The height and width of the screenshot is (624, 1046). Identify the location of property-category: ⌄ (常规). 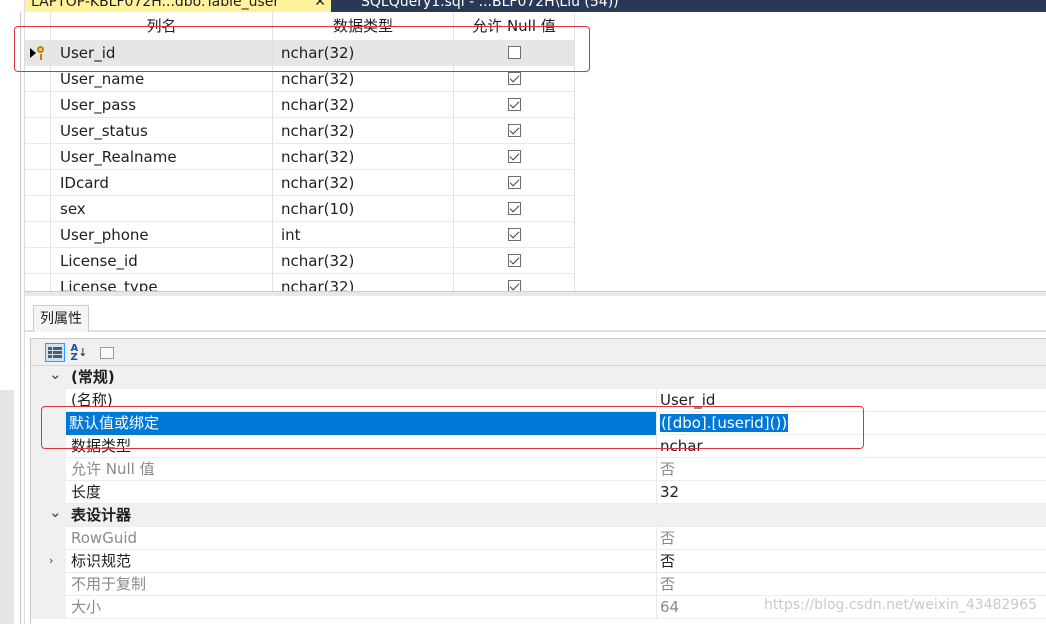
(538, 377).